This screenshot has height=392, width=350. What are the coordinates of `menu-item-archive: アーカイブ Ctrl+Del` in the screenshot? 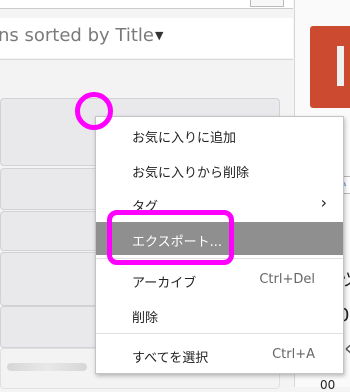 It's located at (219, 279).